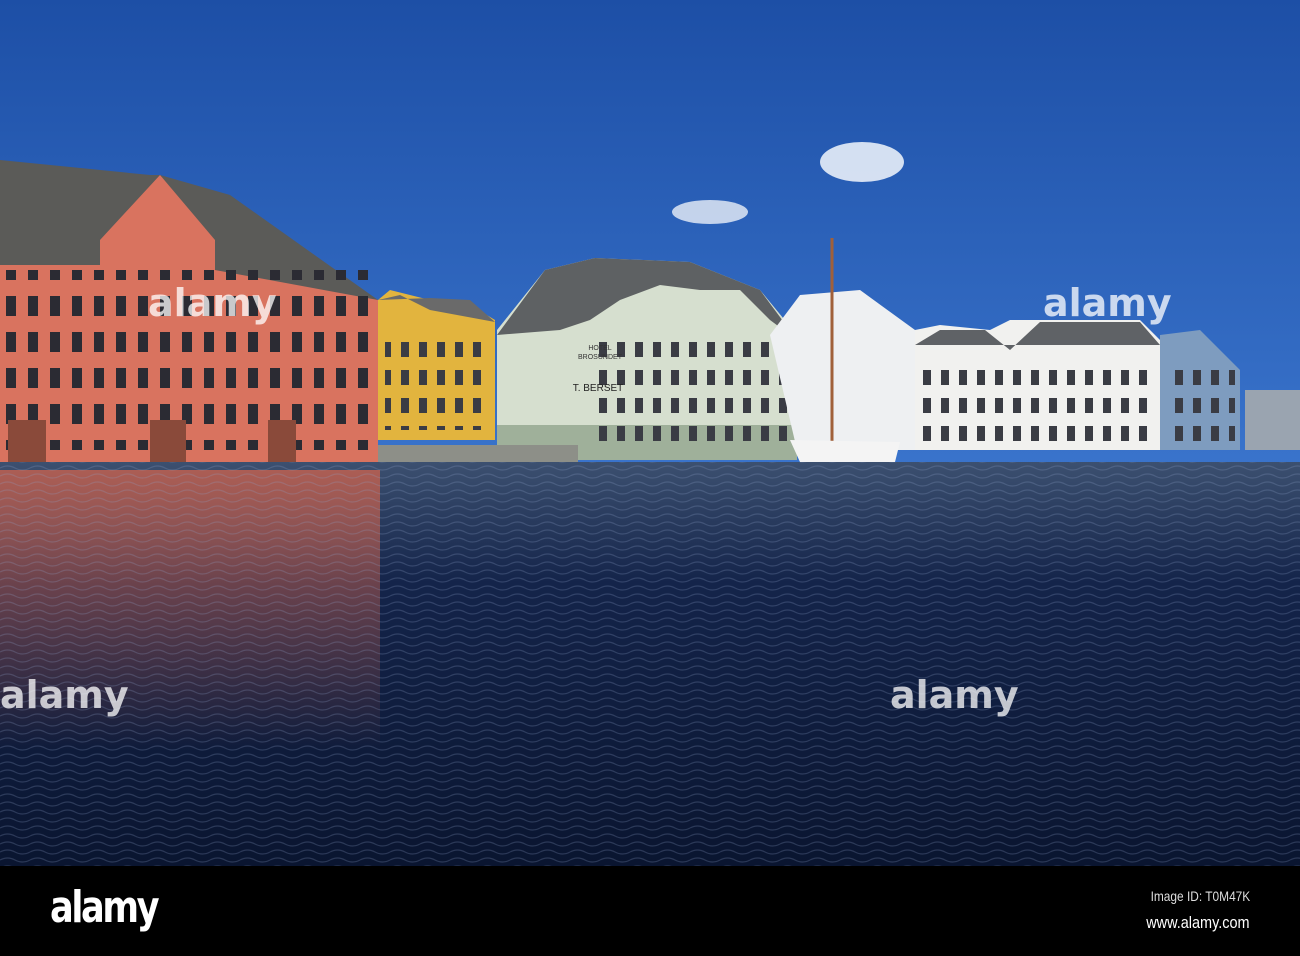 This screenshot has height=956, width=1300. What do you see at coordinates (1198, 922) in the screenshot?
I see `site-url: www.alamy.com` at bounding box center [1198, 922].